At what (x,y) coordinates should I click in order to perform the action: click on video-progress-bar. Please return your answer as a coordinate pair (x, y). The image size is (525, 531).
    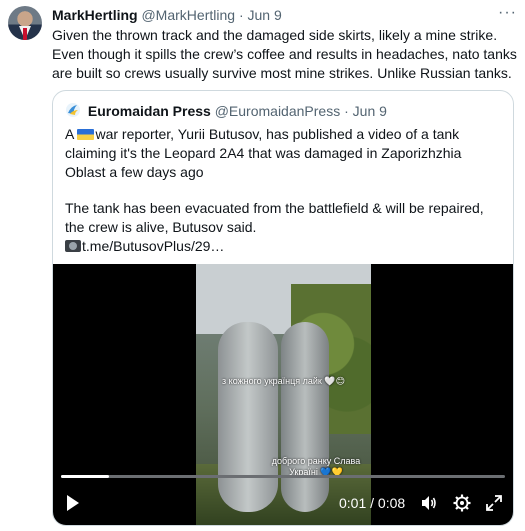
    Looking at the image, I should click on (283, 476).